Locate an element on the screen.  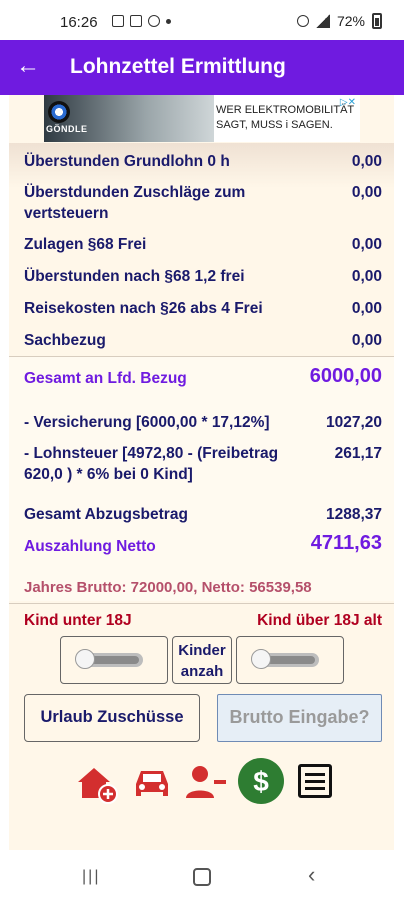
app-bar: ← Lohnzettel Ermittlung is located at coordinates (202, 67).